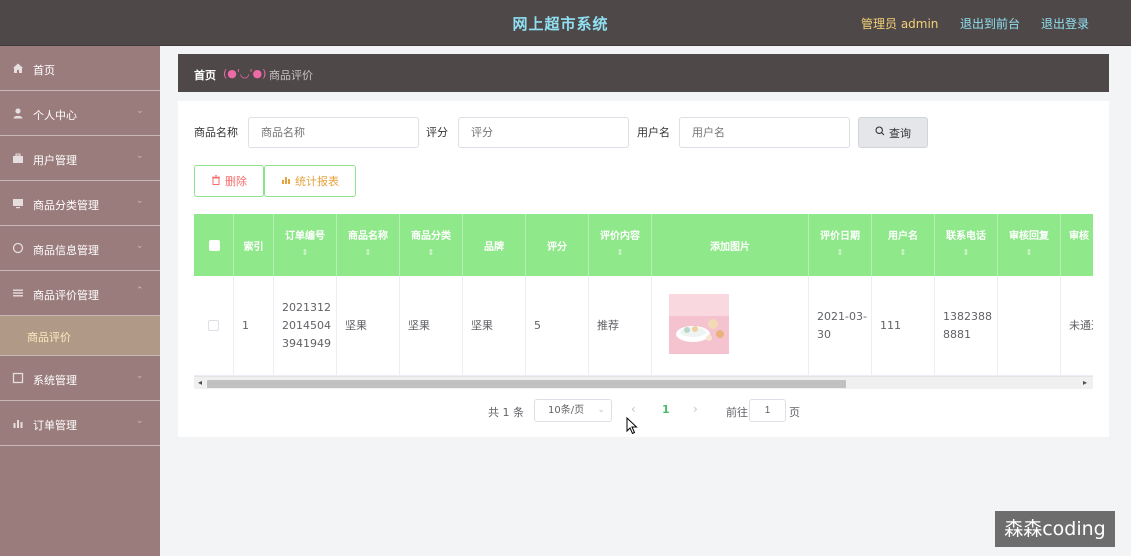 This screenshot has width=1131, height=556. Describe the element at coordinates (310, 181) in the screenshot. I see `stats-report-button: 统计报表` at that location.